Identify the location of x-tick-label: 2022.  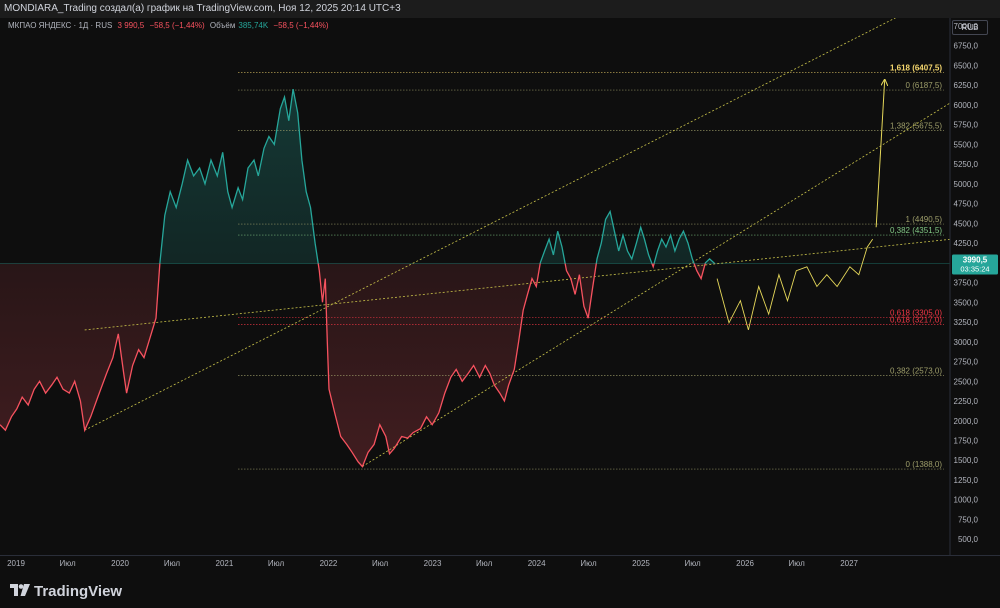
(329, 563).